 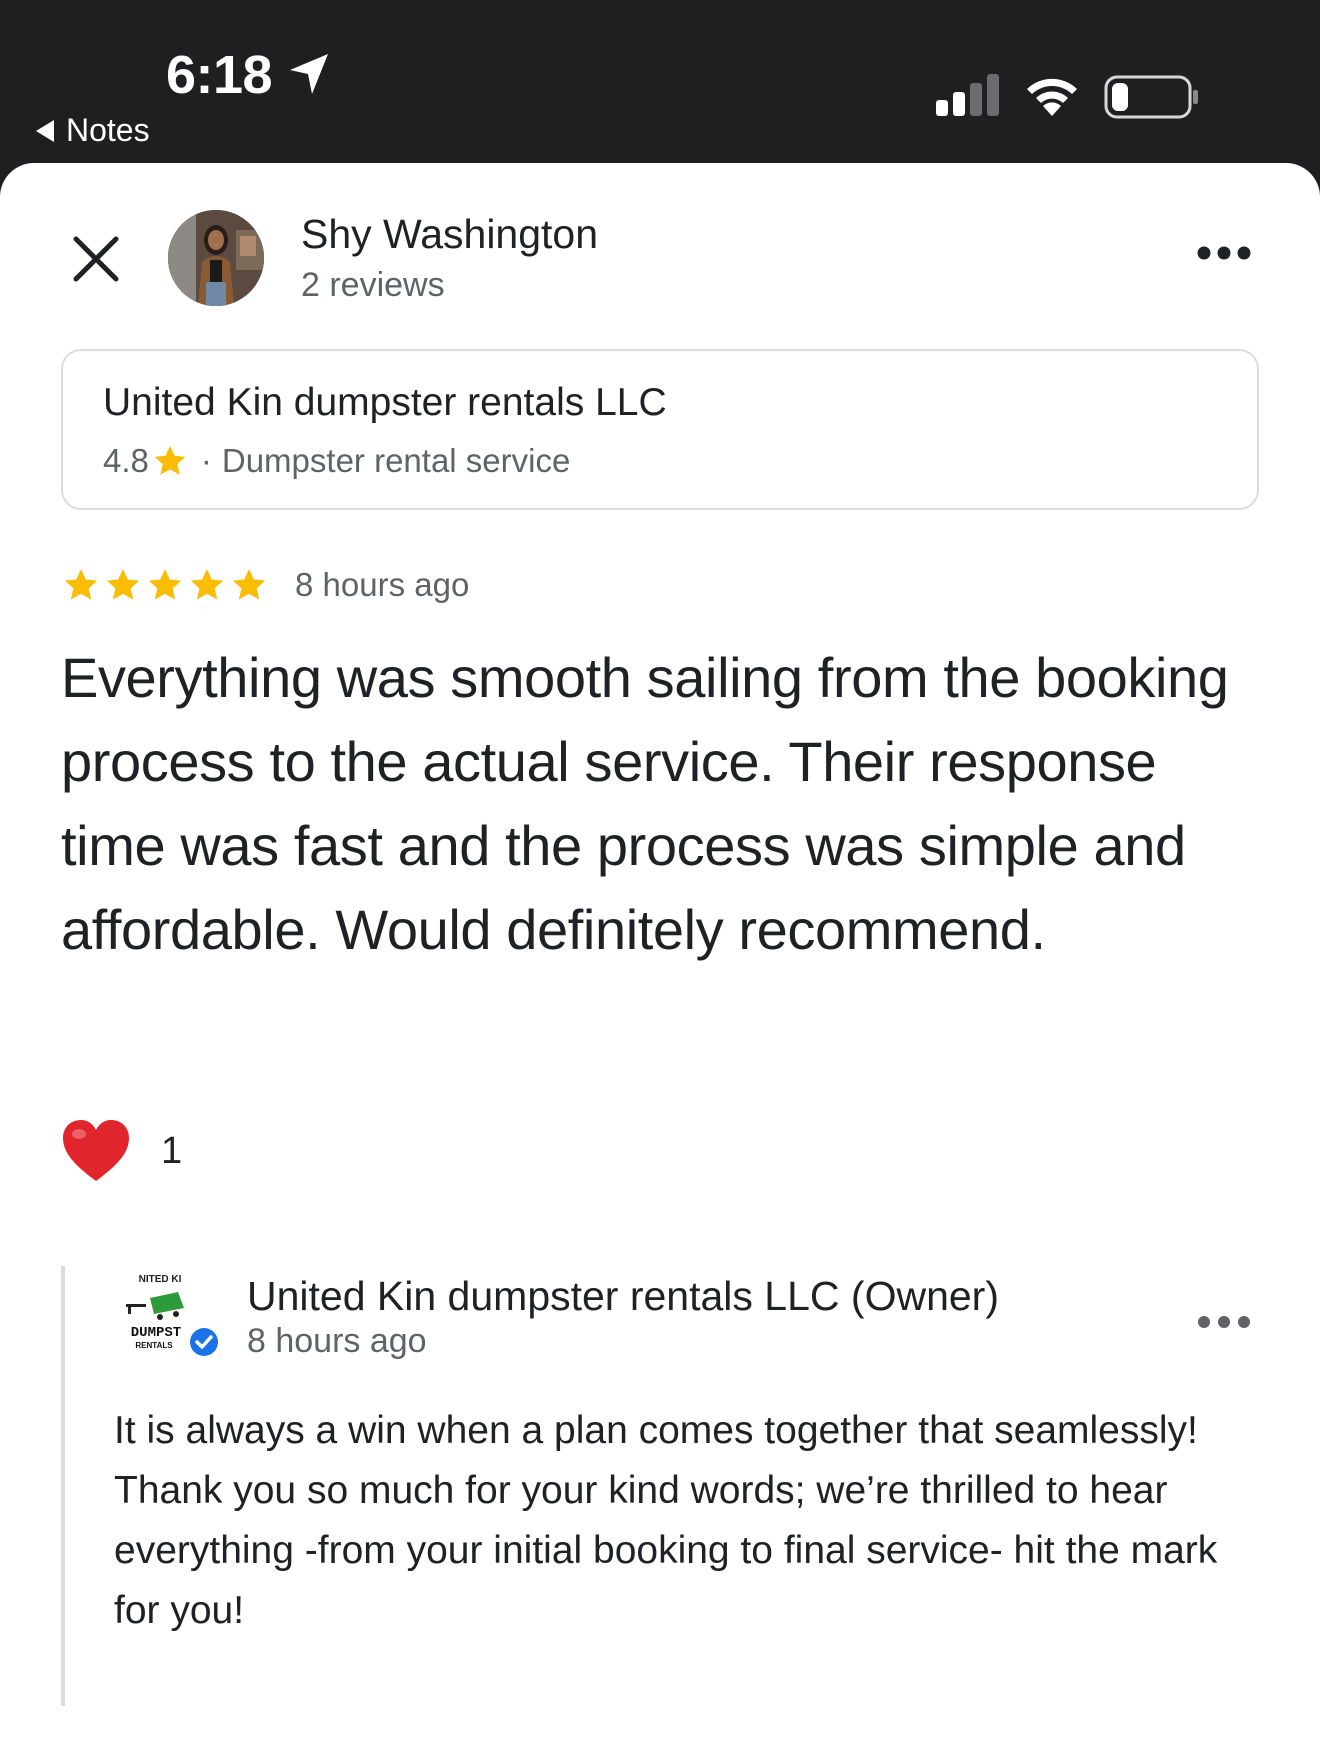 I want to click on star-rating, so click(x=165, y=585).